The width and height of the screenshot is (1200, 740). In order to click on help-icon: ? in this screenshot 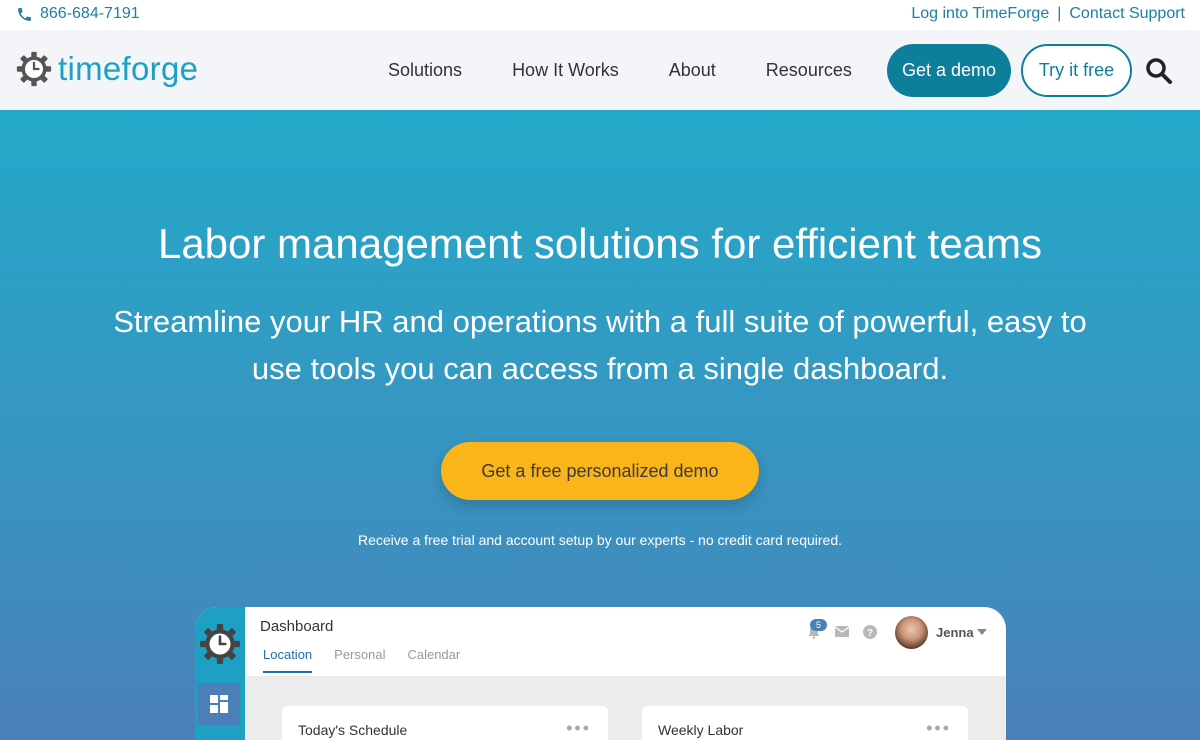, I will do `click(870, 632)`.